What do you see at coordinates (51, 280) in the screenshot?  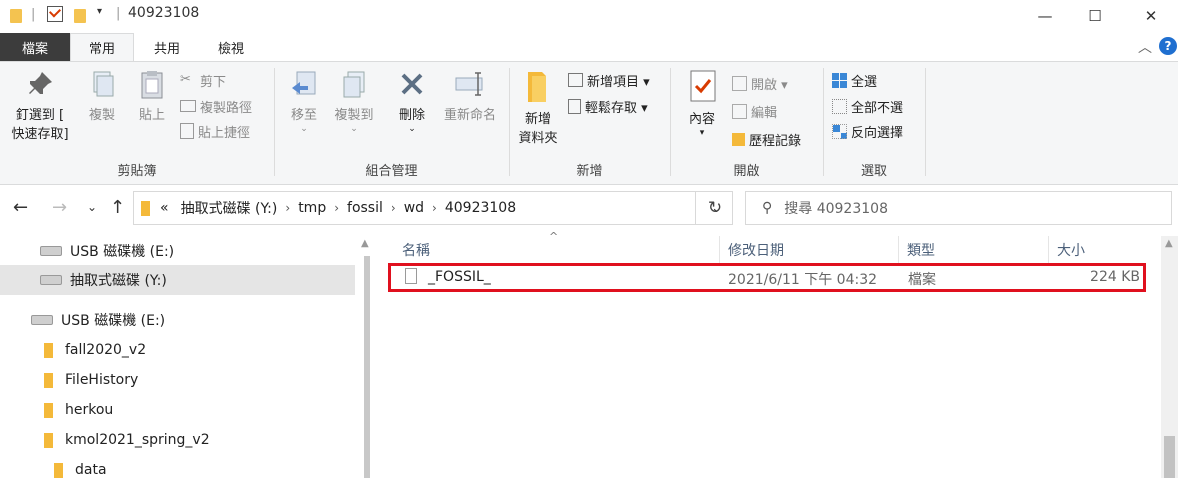 I see `removable-drive-icon` at bounding box center [51, 280].